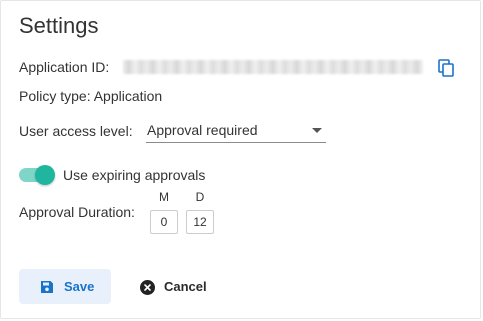  I want to click on application-id-label: Application ID:, so click(64, 67).